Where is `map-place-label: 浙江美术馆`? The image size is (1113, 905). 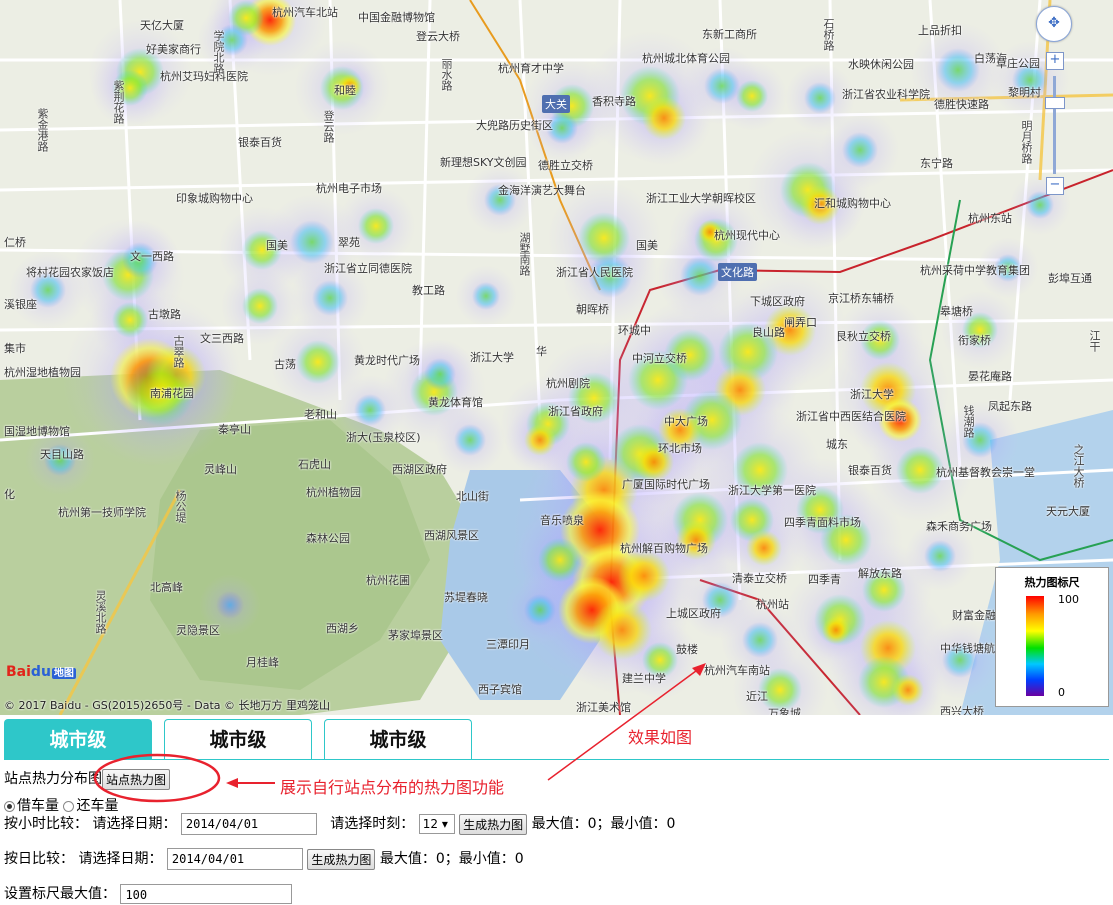 map-place-label: 浙江美术馆 is located at coordinates (603, 707).